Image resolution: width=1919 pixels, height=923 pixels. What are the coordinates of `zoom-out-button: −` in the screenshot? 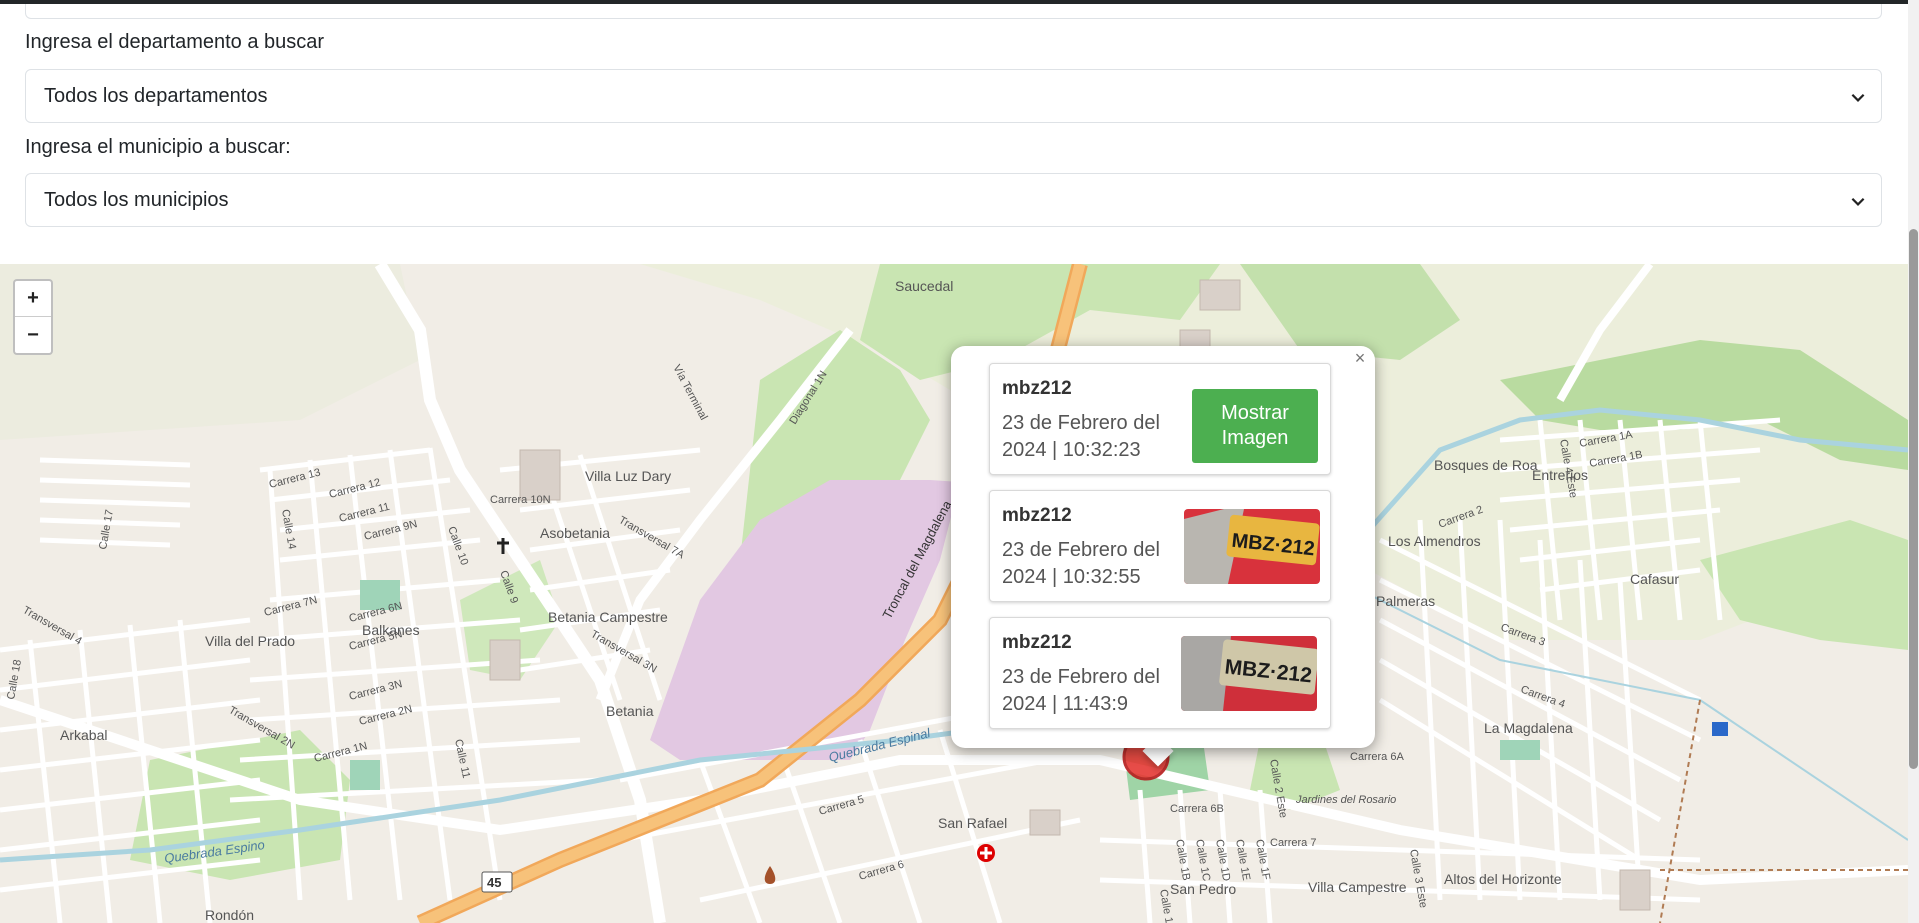 It's located at (33, 335).